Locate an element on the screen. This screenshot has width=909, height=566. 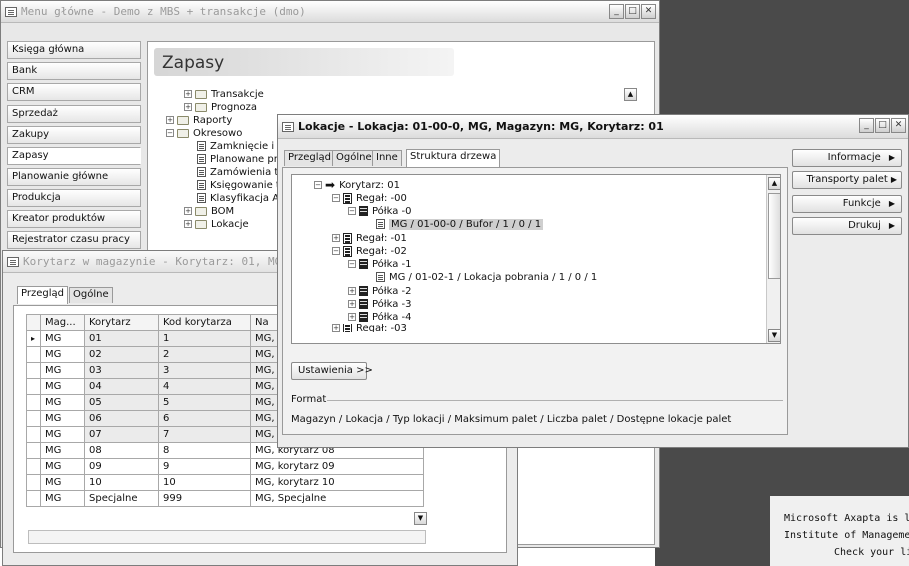
table-cell: 8 is located at coordinates (204, 450).